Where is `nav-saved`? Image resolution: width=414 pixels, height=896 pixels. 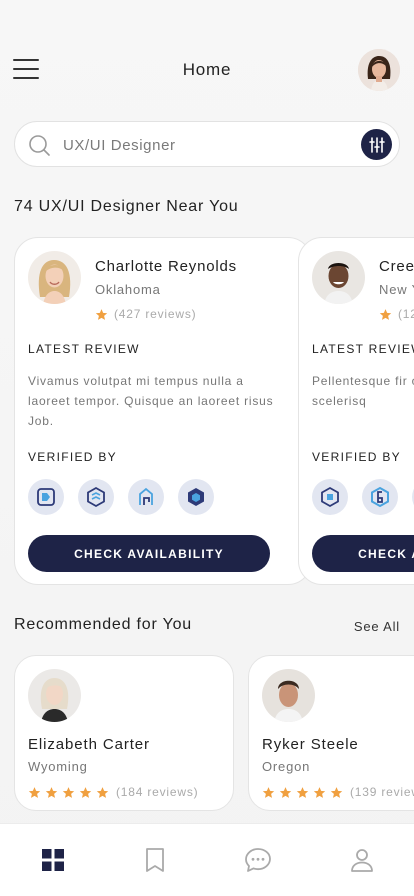 nav-saved is located at coordinates (155, 860).